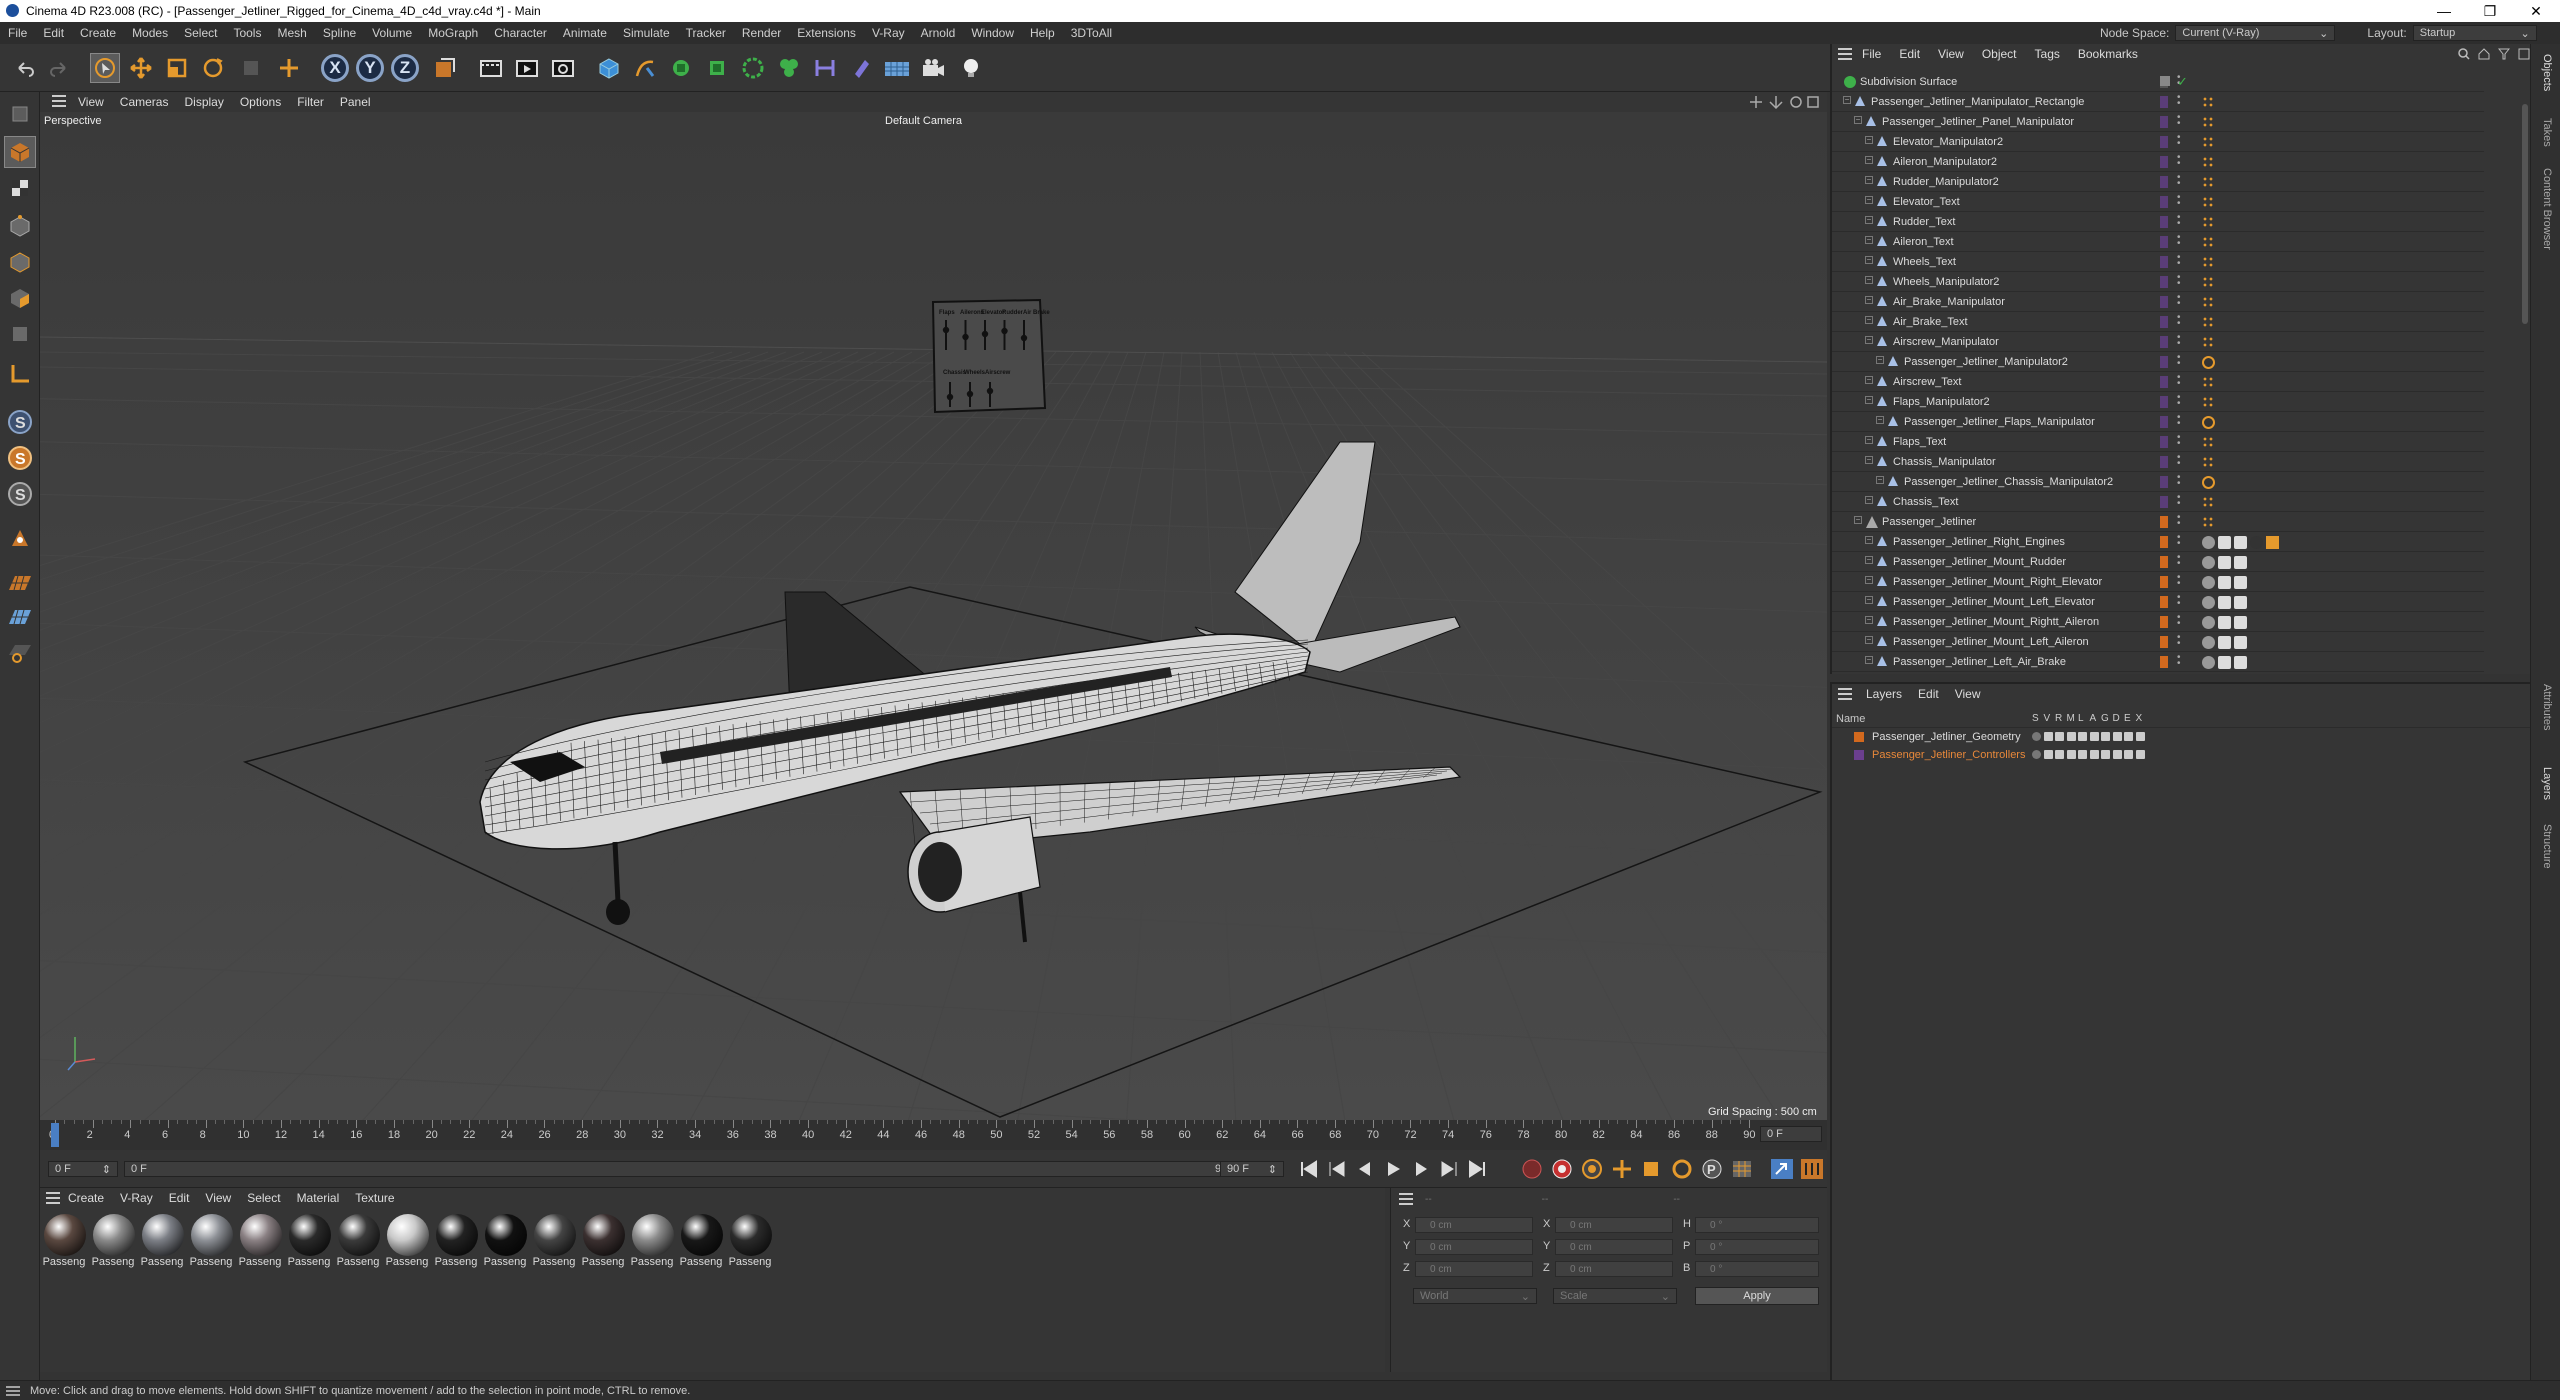 The image size is (2560, 1400). What do you see at coordinates (20, 422) in the screenshot?
I see `snap-icon: S` at bounding box center [20, 422].